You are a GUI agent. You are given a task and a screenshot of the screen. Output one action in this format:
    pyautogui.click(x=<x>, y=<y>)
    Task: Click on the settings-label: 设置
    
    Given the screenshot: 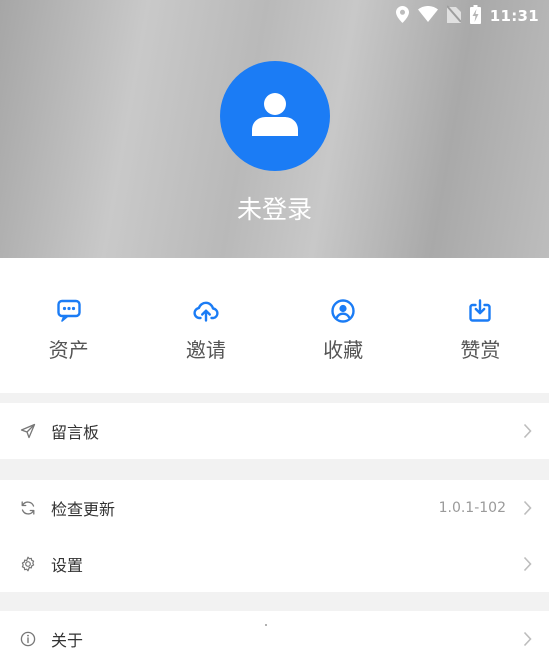 What is the action you would take?
    pyautogui.click(x=67, y=565)
    